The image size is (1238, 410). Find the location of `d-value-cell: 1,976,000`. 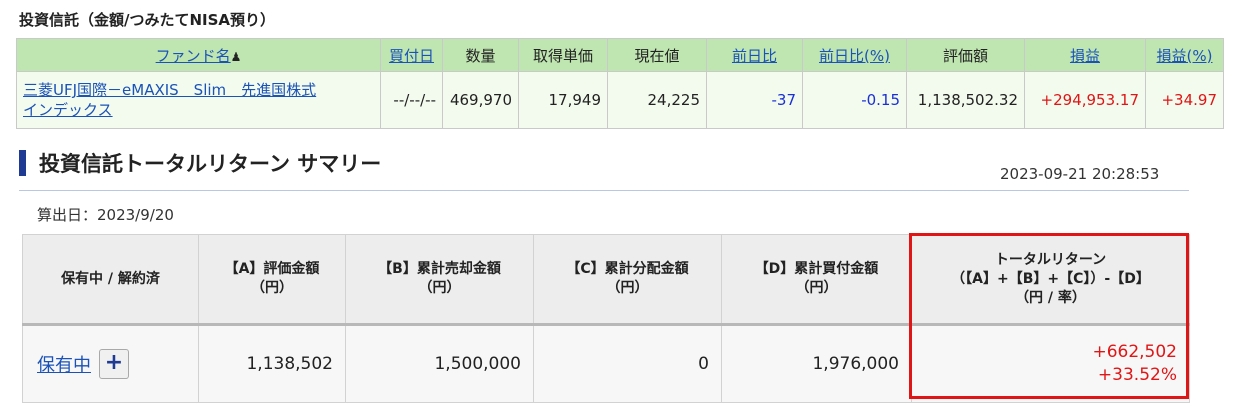

d-value-cell: 1,976,000 is located at coordinates (816, 363).